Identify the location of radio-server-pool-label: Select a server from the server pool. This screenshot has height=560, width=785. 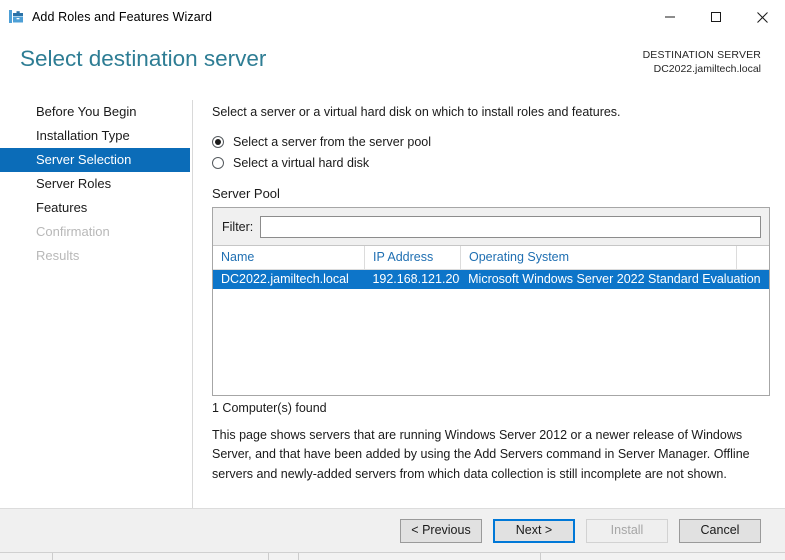
(332, 141).